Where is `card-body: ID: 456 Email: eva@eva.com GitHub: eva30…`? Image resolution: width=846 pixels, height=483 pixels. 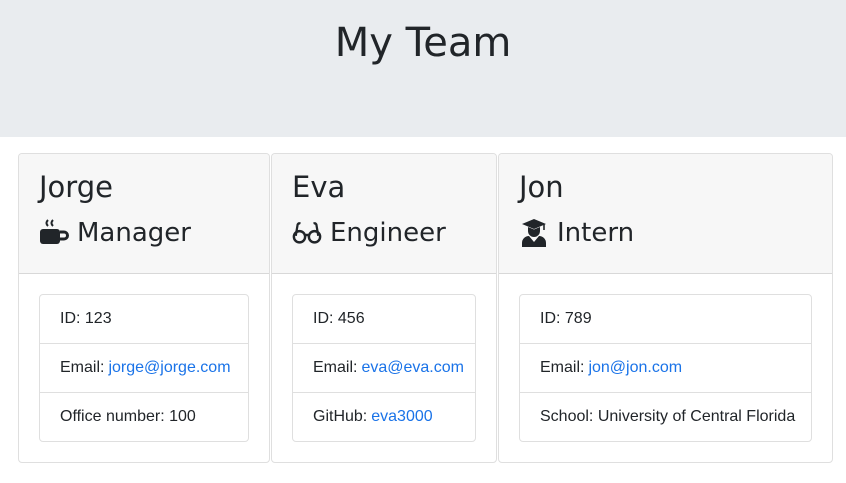 card-body: ID: 456 Email: eva@eva.com GitHub: eva30… is located at coordinates (384, 358).